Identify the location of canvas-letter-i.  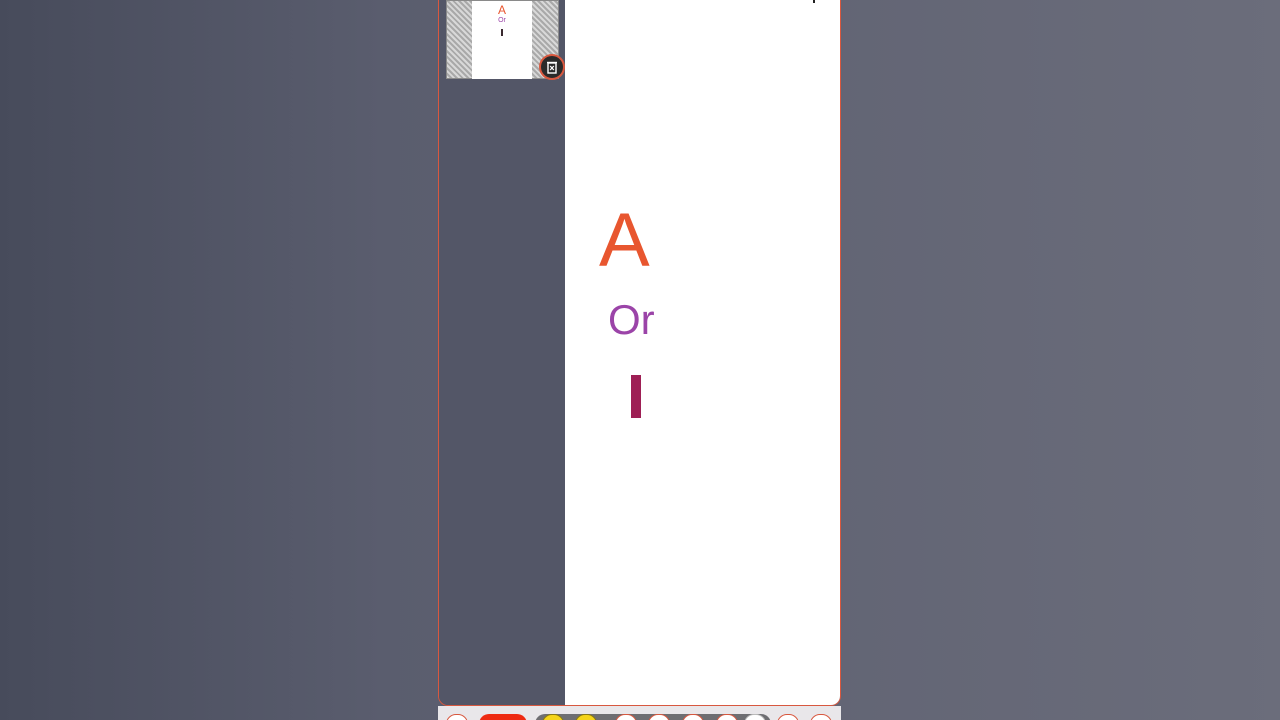
(636, 396).